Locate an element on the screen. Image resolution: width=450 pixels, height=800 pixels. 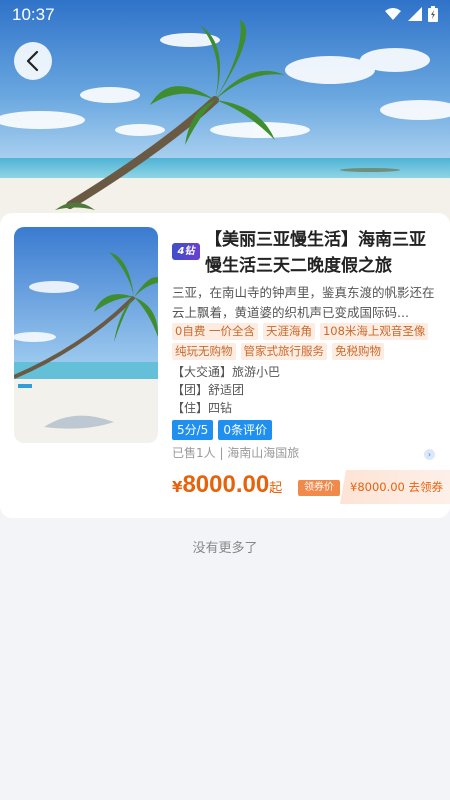
product-thumbnail is located at coordinates (86, 335).